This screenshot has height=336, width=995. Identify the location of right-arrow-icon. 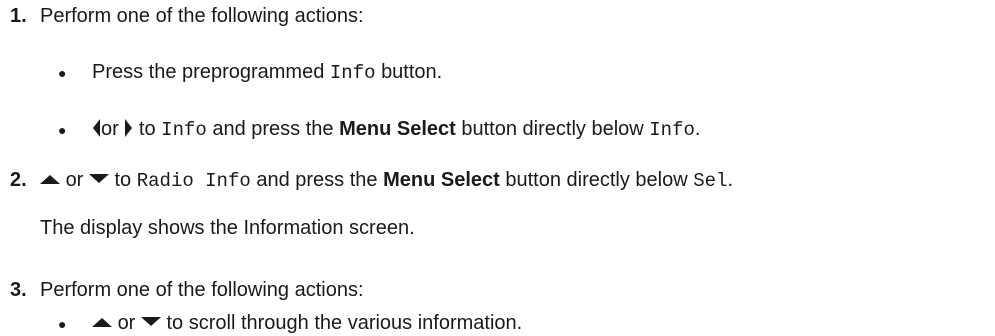
(128, 127).